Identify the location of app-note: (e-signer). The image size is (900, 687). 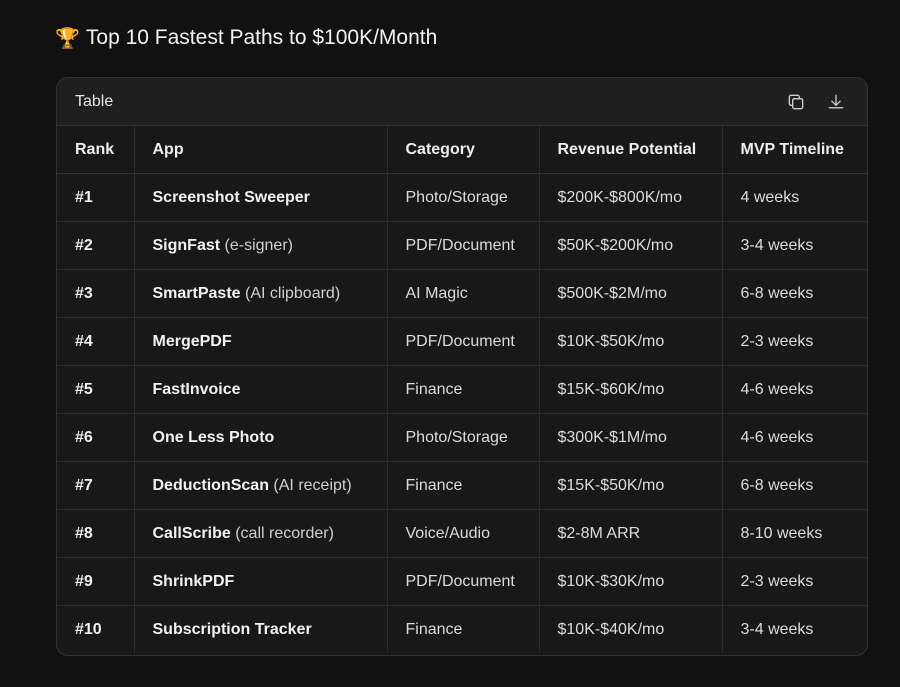
(258, 245).